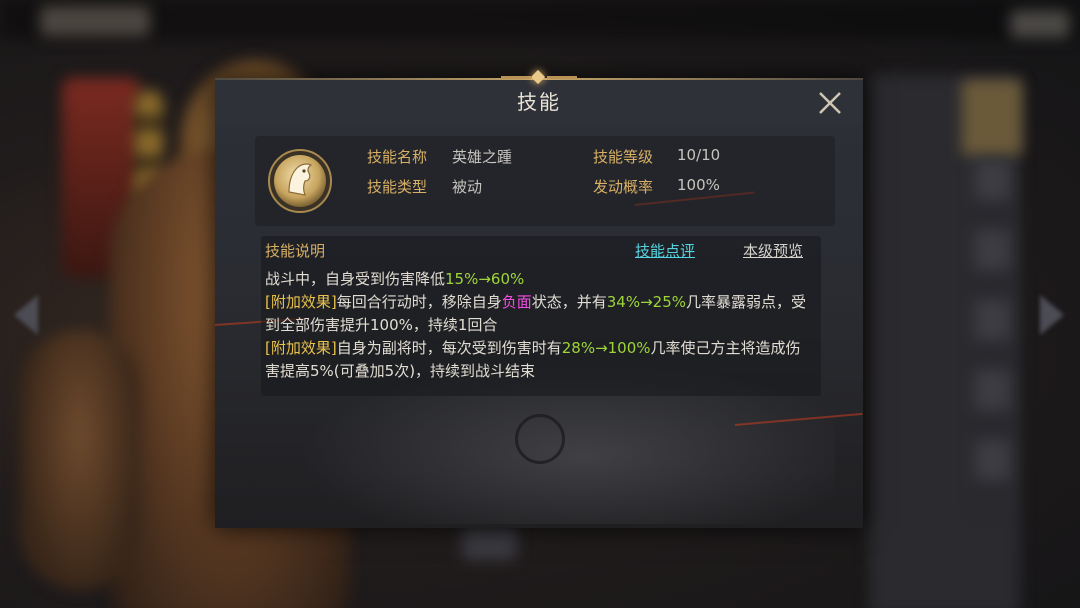  Describe the element at coordinates (606, 348) in the screenshot. I see `buff-chance-value: 28%→100%` at that location.